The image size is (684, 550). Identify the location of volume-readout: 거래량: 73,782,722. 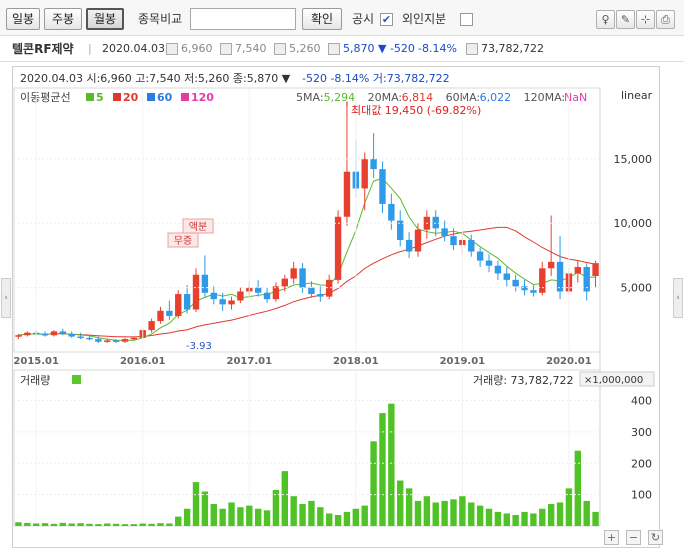
(523, 380).